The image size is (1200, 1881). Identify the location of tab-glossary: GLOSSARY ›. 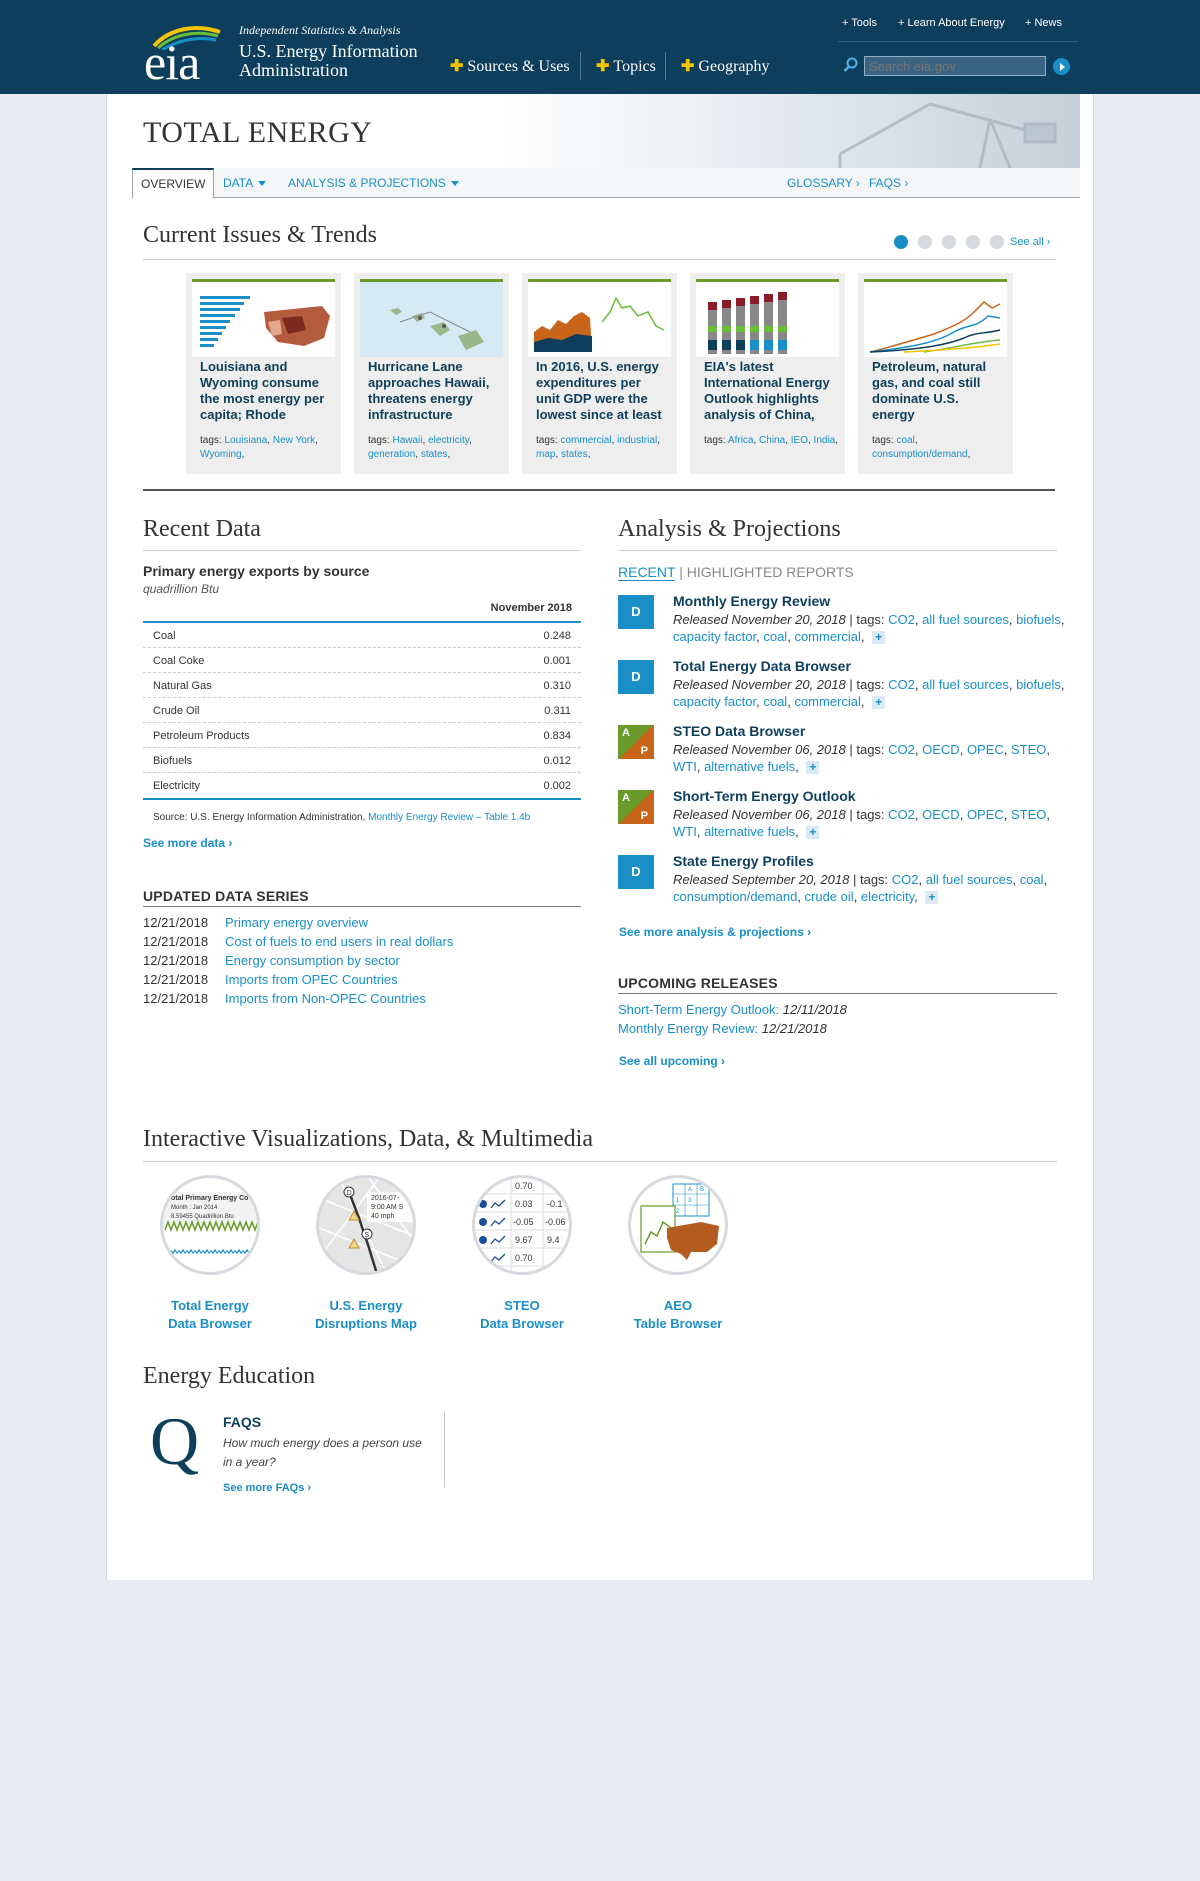
(823, 183).